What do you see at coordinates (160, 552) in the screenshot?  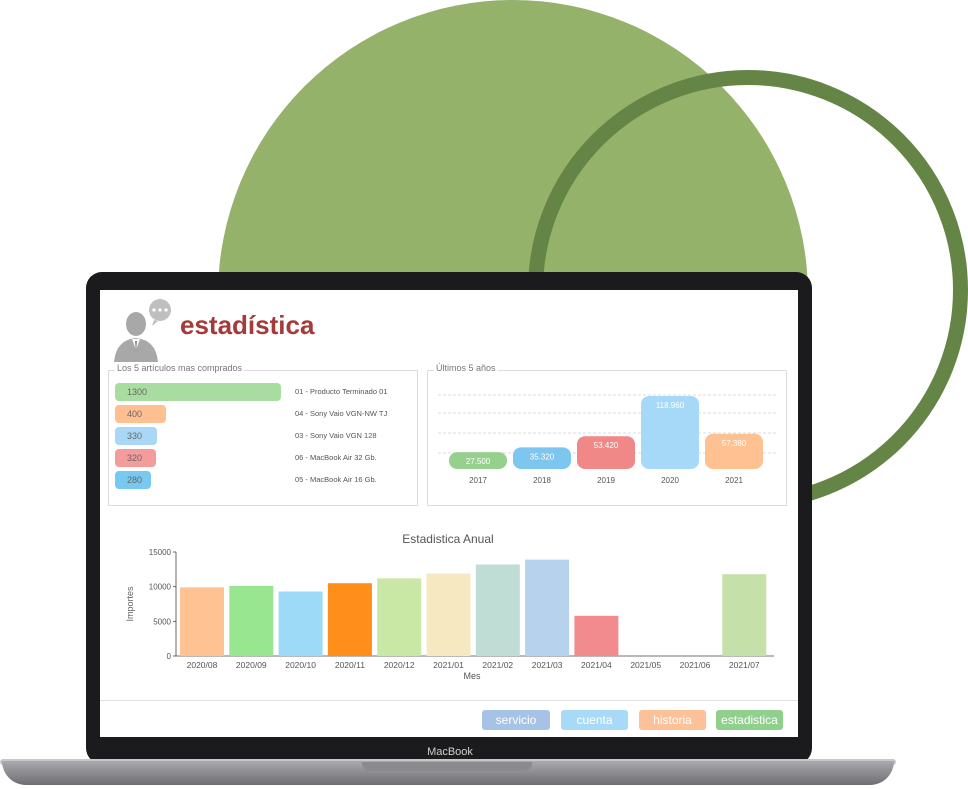 I see `annual-y-tick-label: 15000` at bounding box center [160, 552].